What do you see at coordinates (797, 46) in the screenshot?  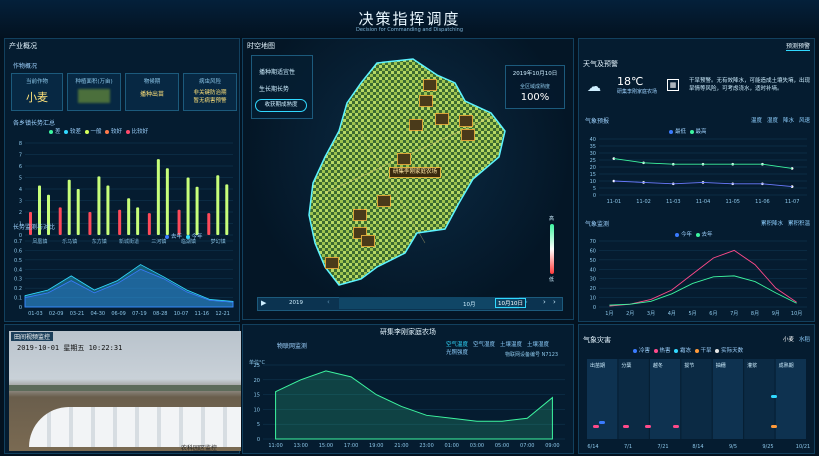 I see `warning-tab: 预测预警` at bounding box center [797, 46].